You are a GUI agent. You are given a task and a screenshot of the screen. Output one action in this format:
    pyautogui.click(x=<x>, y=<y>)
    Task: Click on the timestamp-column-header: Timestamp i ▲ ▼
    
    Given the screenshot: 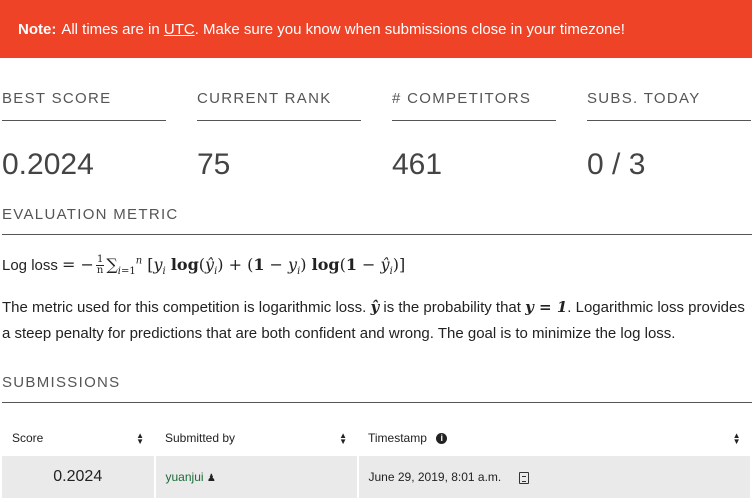 What is the action you would take?
    pyautogui.click(x=554, y=438)
    